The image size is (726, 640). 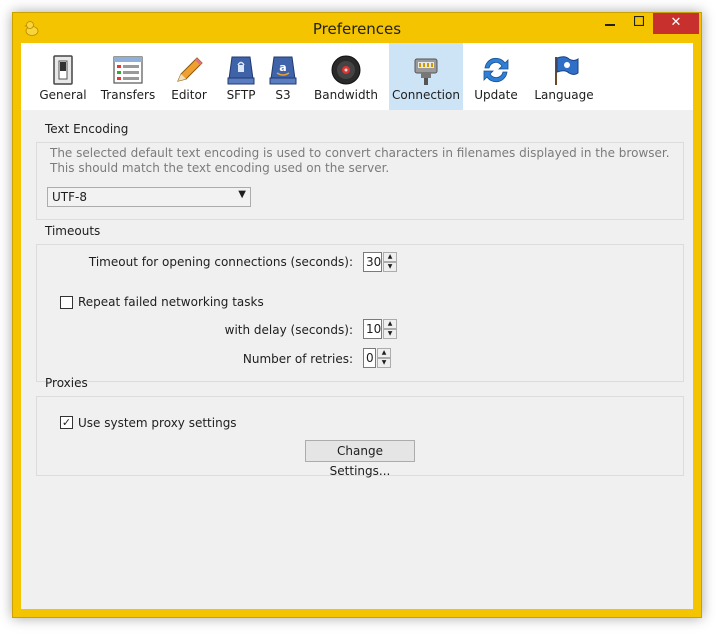 I want to click on tab-label: S3, so click(x=283, y=95).